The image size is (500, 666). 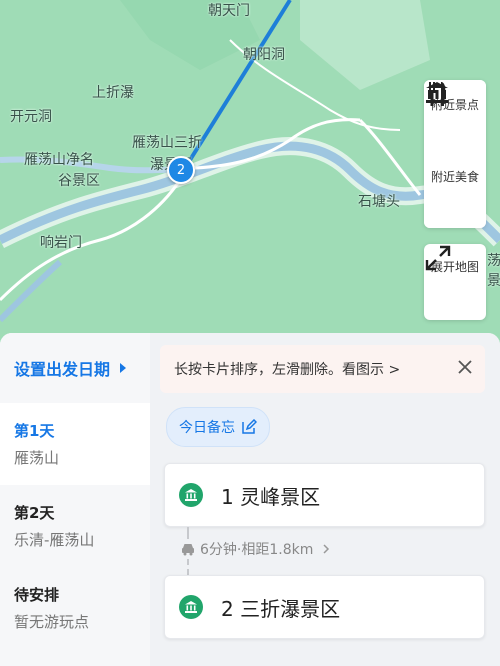 I want to click on day-title: 第1天, so click(x=34, y=431).